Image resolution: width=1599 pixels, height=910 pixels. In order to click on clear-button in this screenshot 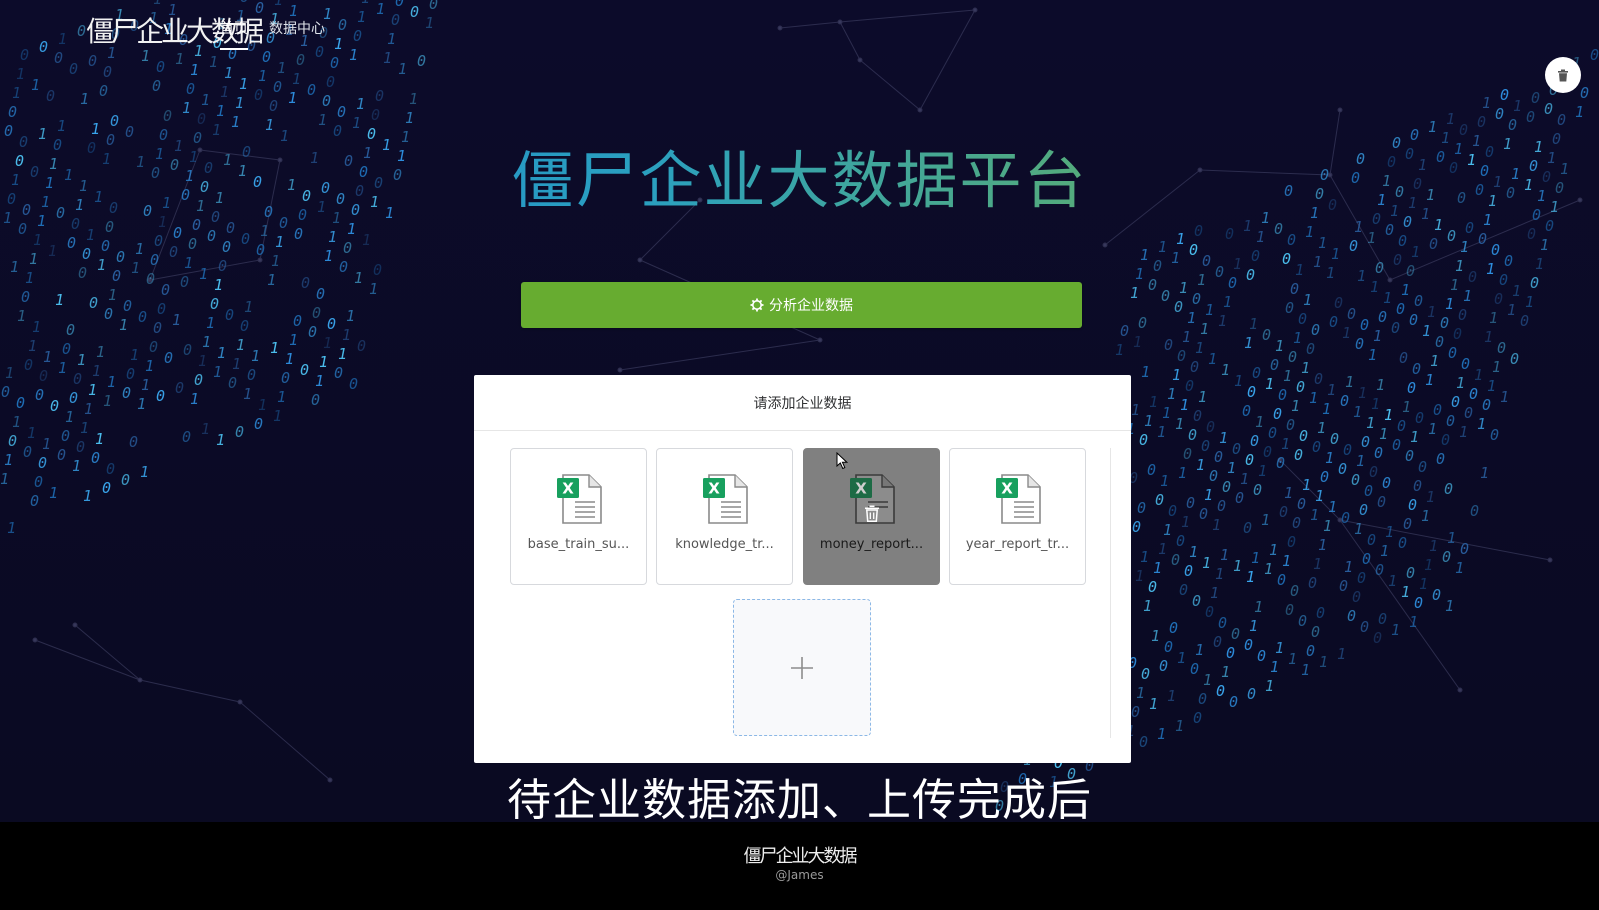, I will do `click(1563, 75)`.